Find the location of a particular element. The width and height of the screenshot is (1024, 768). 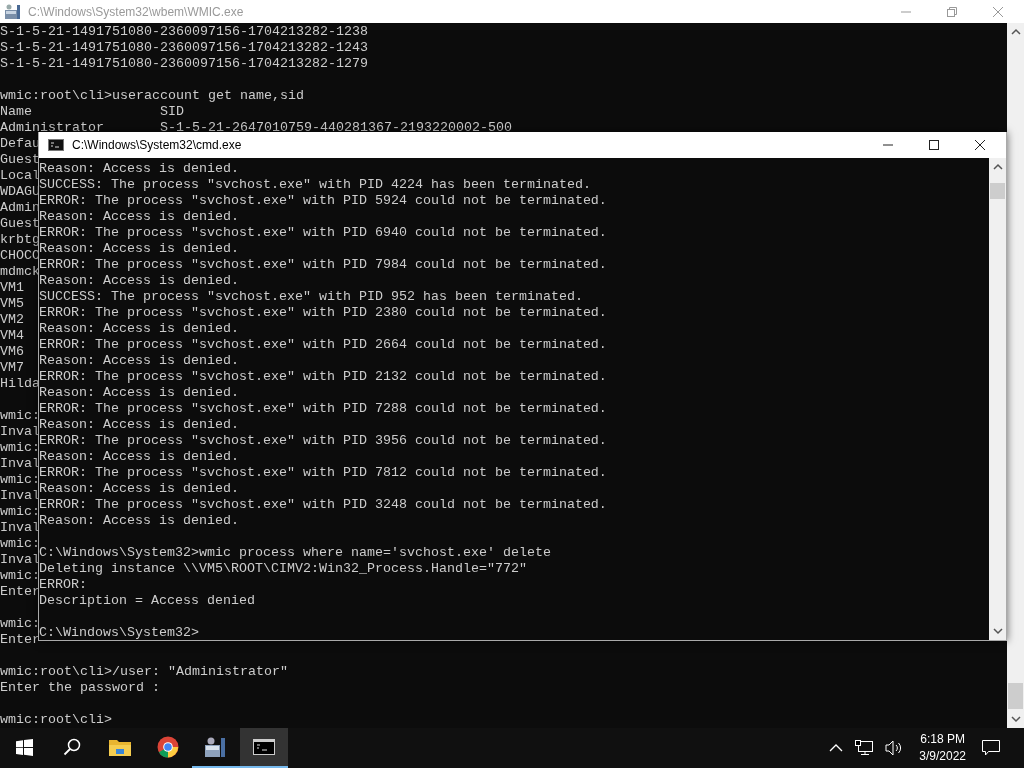

browser-icon is located at coordinates (168, 747).